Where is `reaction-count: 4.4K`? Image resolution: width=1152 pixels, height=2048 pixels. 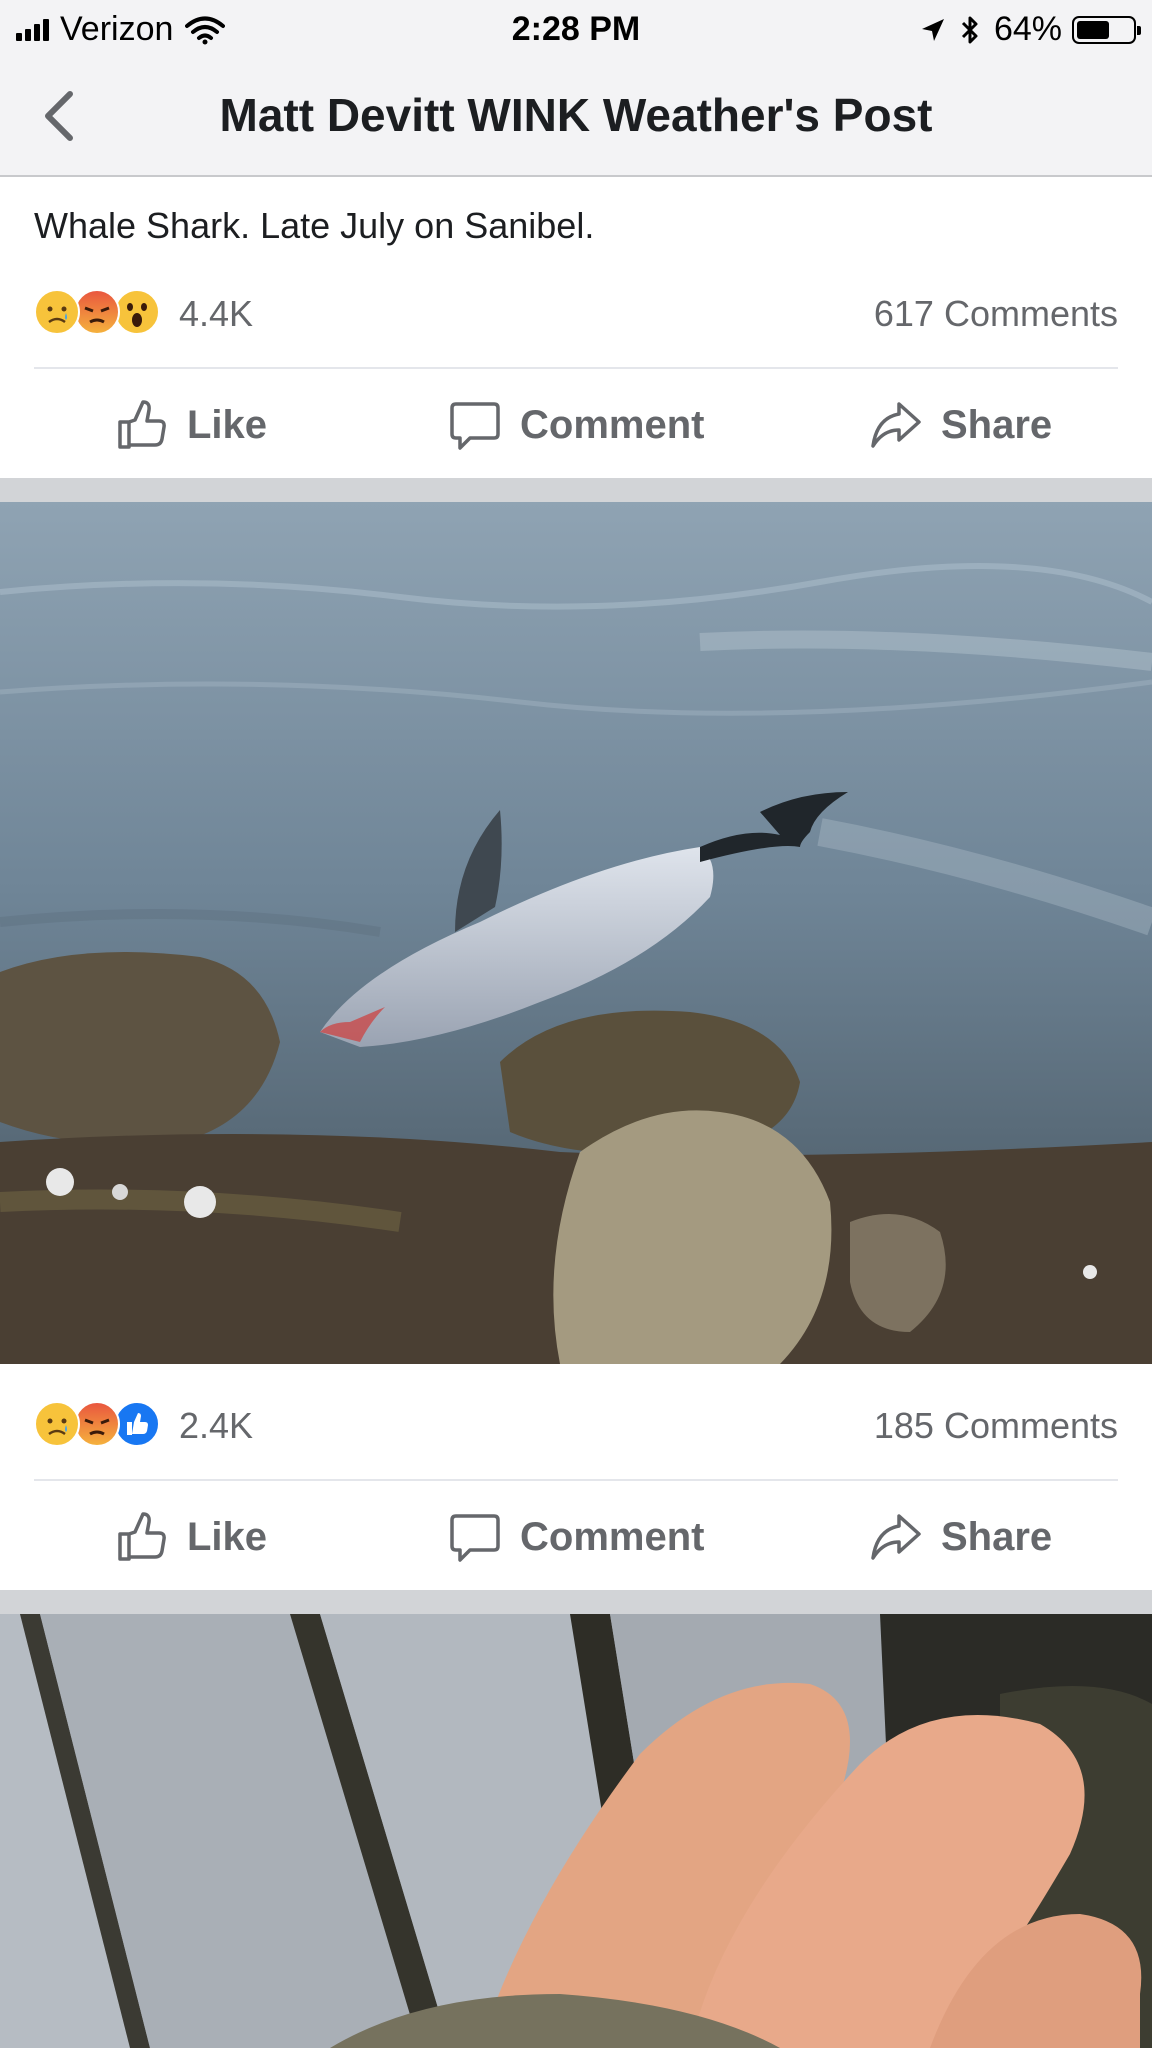
reaction-count: 4.4K is located at coordinates (216, 314).